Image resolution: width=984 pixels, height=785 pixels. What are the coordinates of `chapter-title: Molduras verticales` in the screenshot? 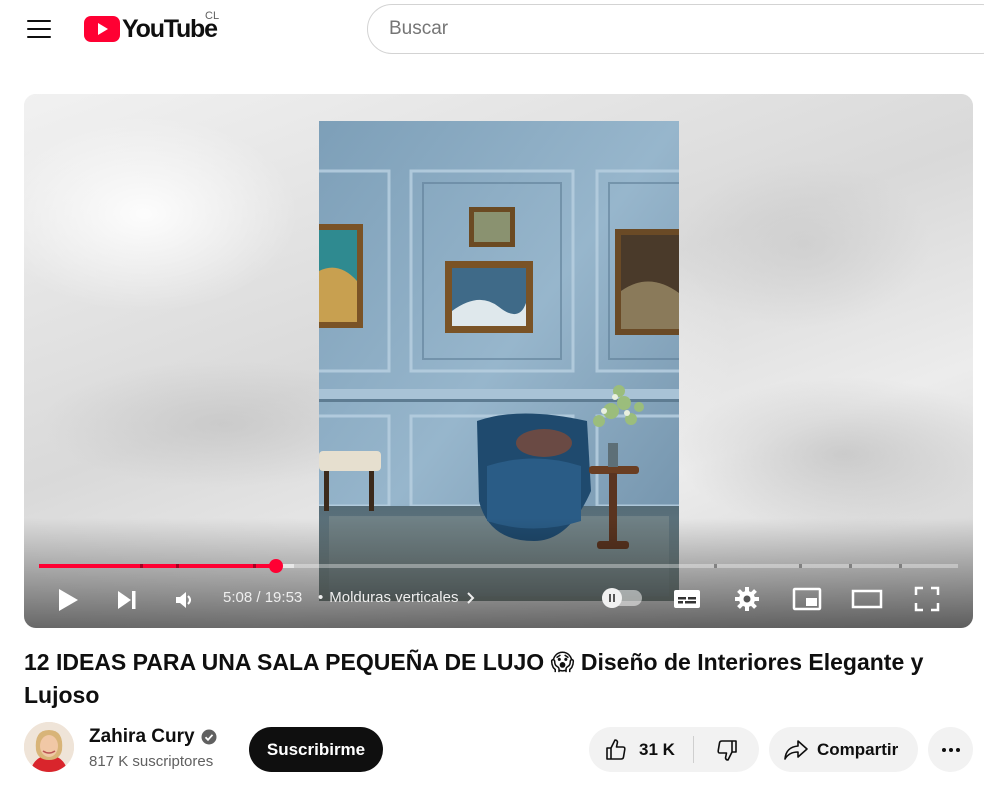 It's located at (394, 597).